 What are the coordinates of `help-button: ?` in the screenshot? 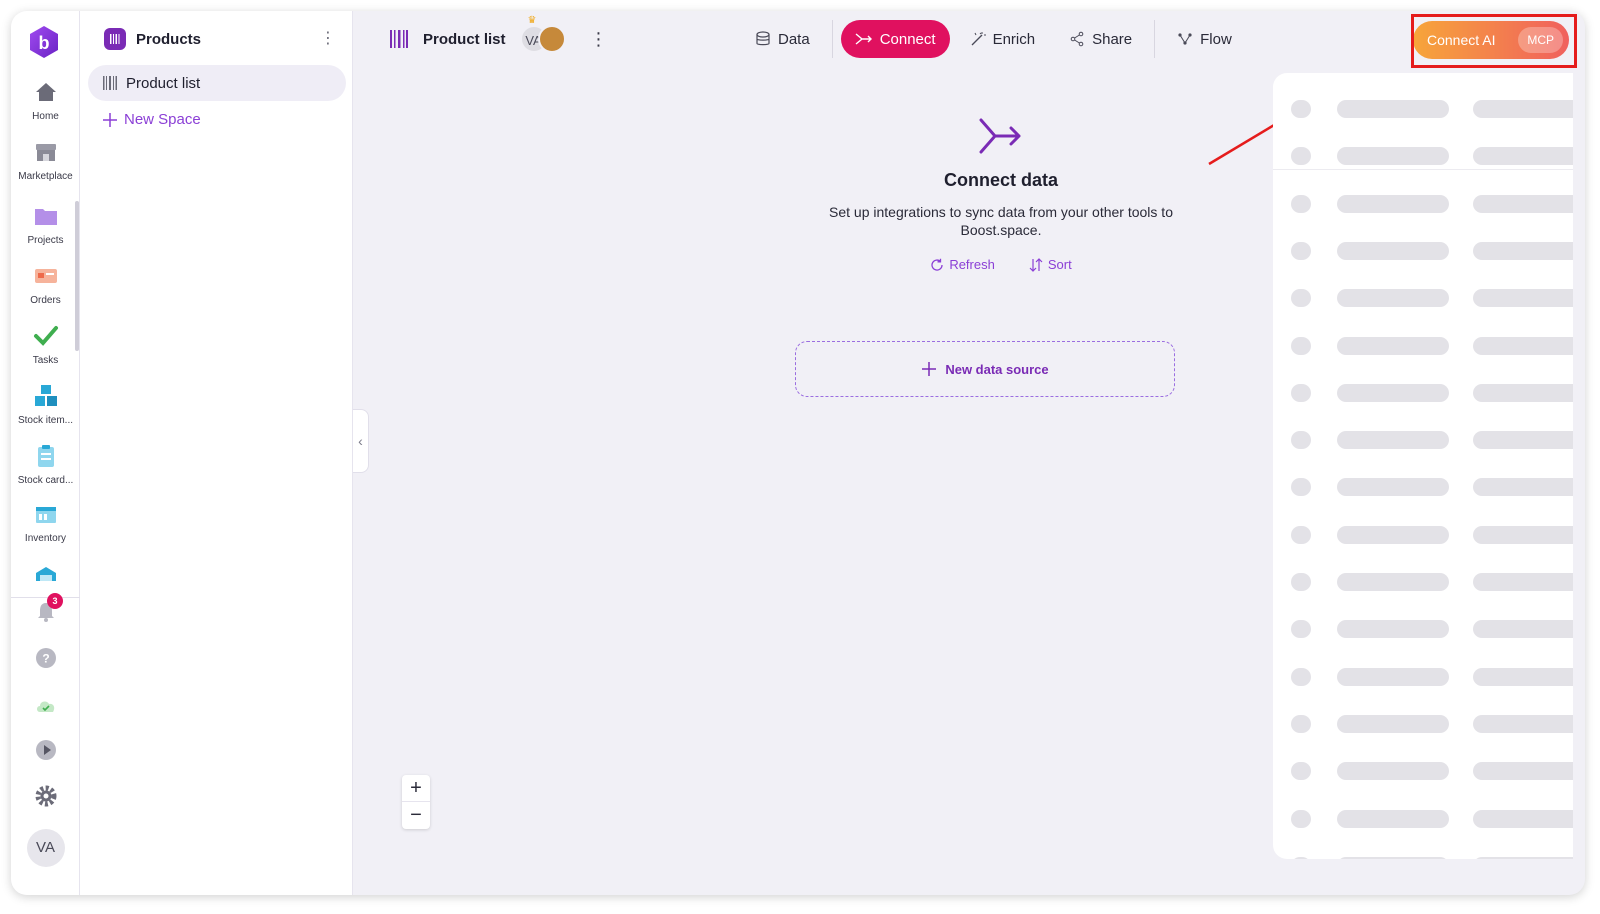 It's located at (45, 658).